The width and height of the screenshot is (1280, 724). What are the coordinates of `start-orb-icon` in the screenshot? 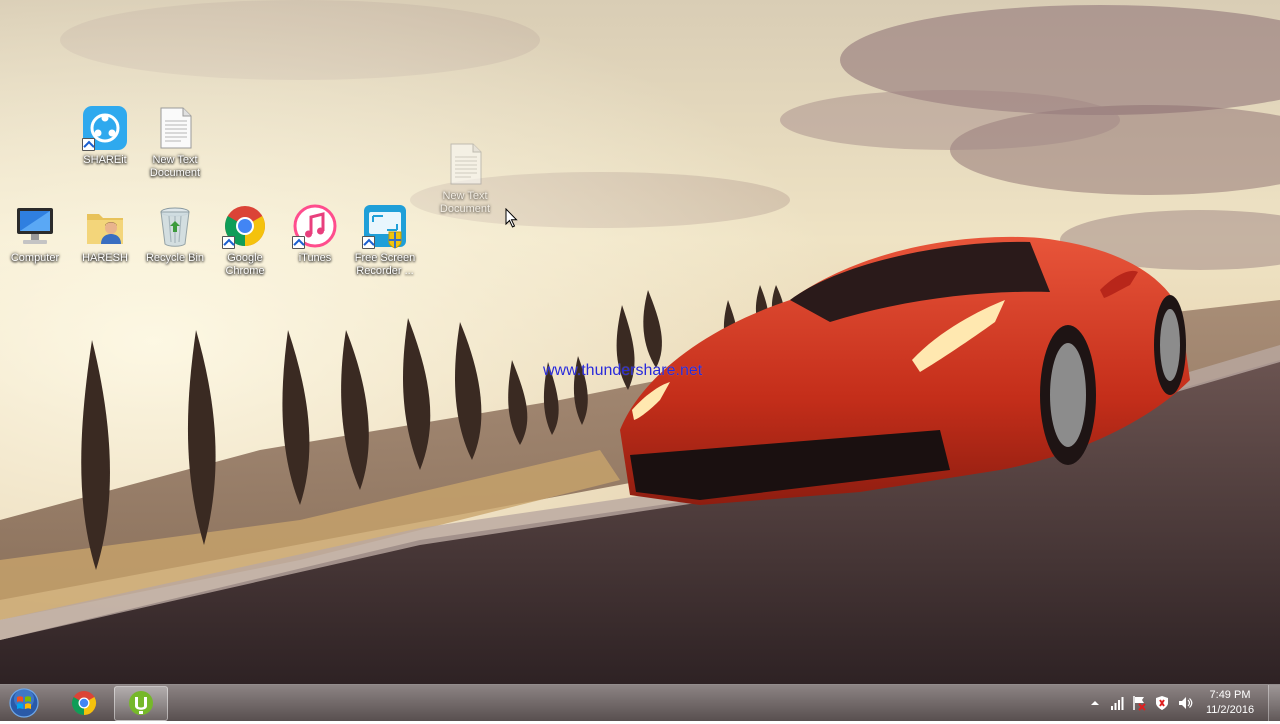 It's located at (24, 703).